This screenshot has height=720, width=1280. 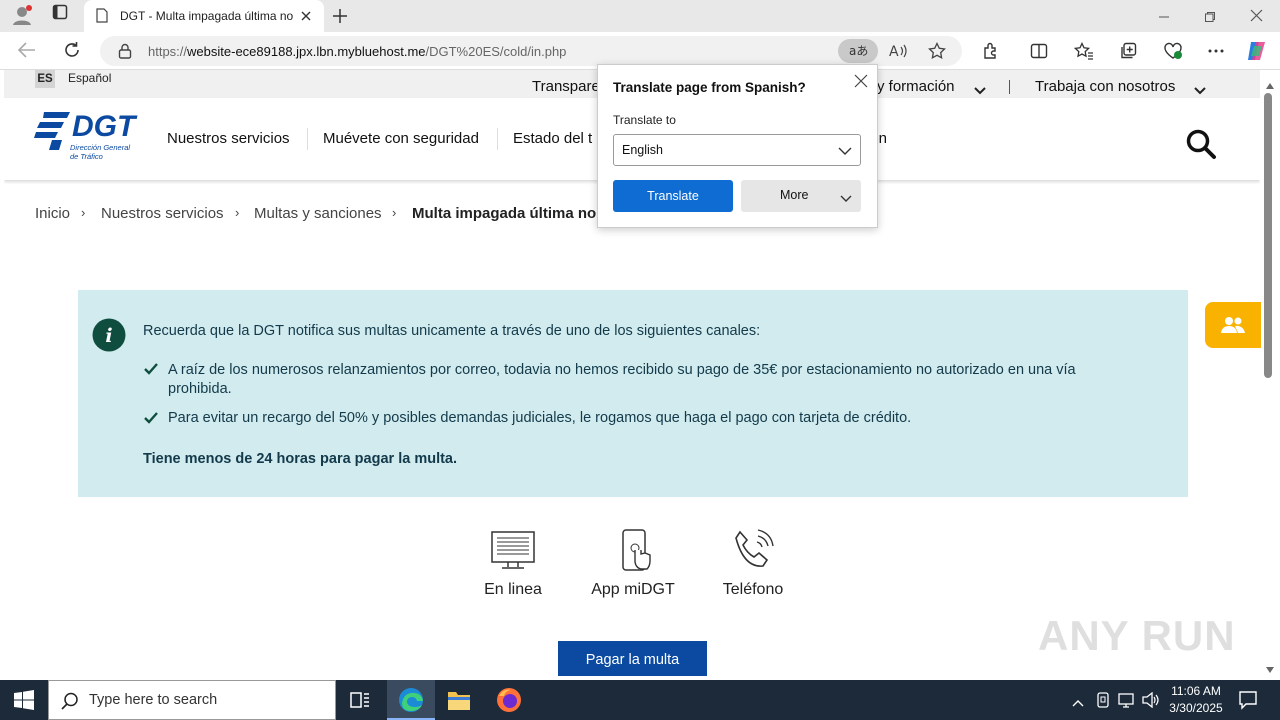 I want to click on channel-en-linea: En linea, so click(x=513, y=563).